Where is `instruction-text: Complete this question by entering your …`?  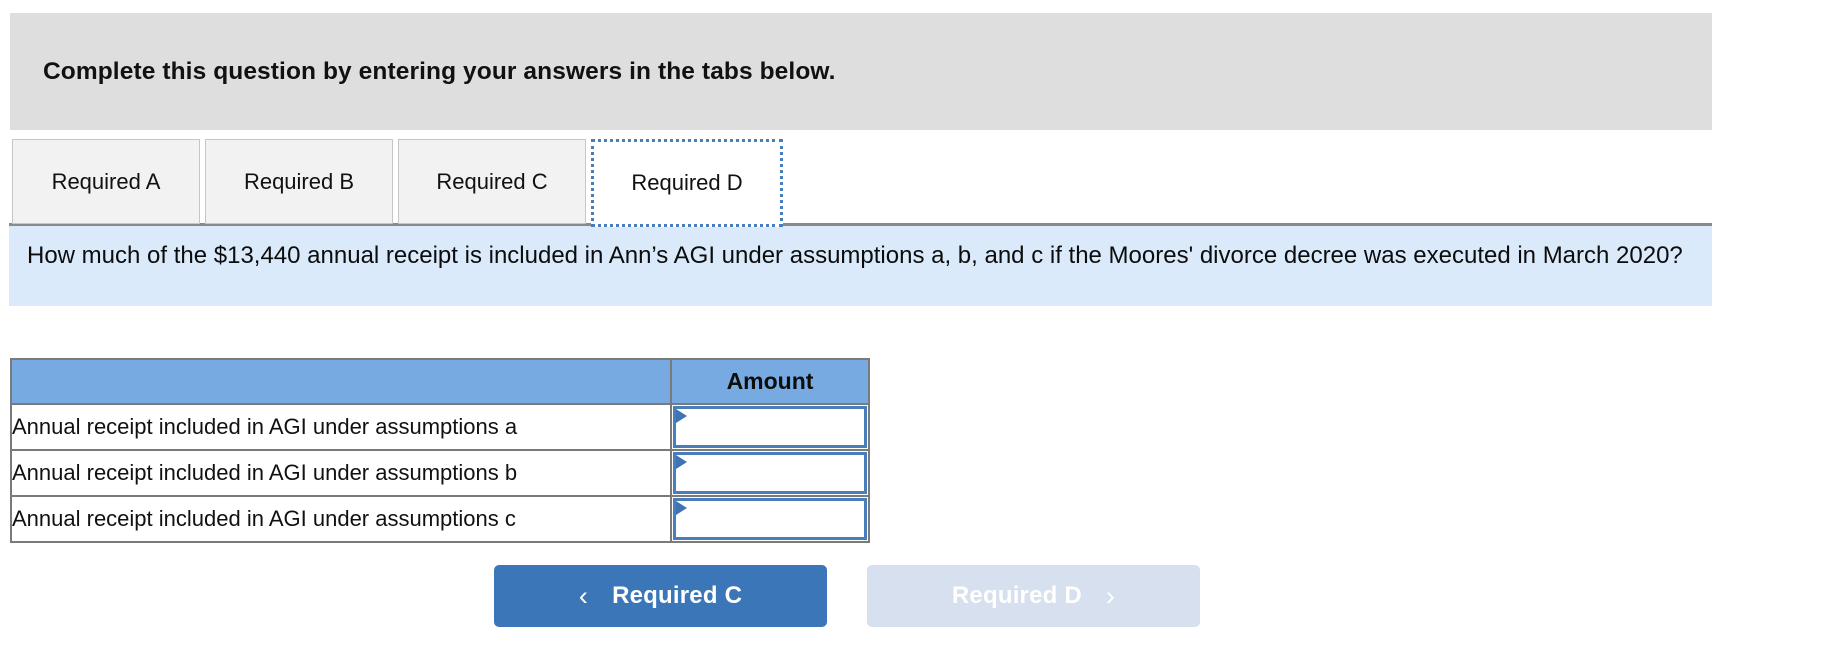
instruction-text: Complete this question by entering your … is located at coordinates (439, 71).